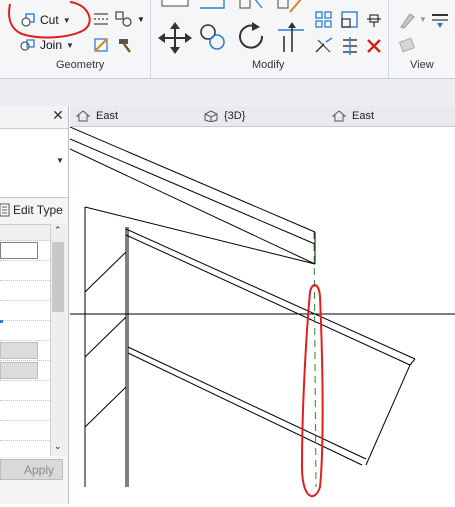 This screenshot has height=507, width=455. What do you see at coordinates (423, 19) in the screenshot?
I see `override-dropdown-icon: ▼` at bounding box center [423, 19].